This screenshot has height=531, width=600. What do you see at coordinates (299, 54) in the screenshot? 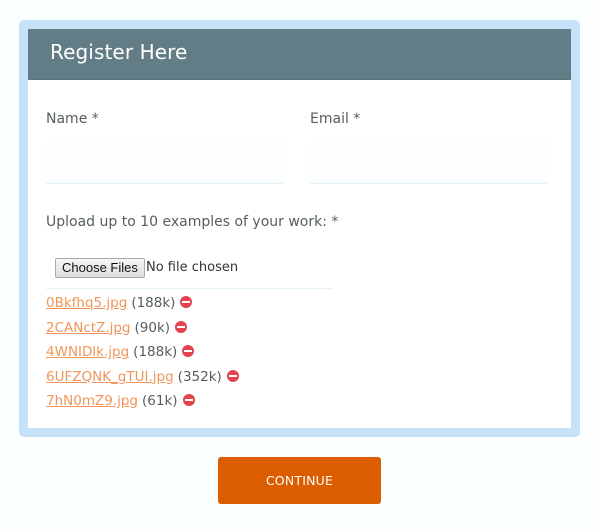
I see `form-header: Register Here` at bounding box center [299, 54].